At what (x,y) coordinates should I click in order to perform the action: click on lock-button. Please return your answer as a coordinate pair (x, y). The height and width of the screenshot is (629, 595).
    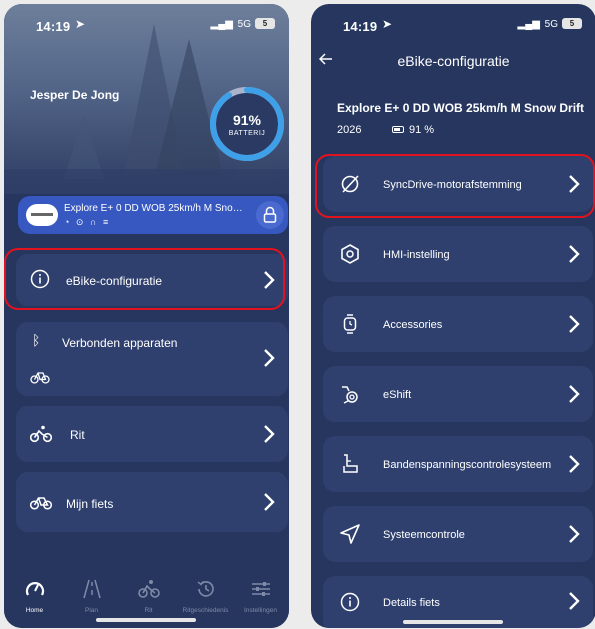
    Looking at the image, I should click on (270, 215).